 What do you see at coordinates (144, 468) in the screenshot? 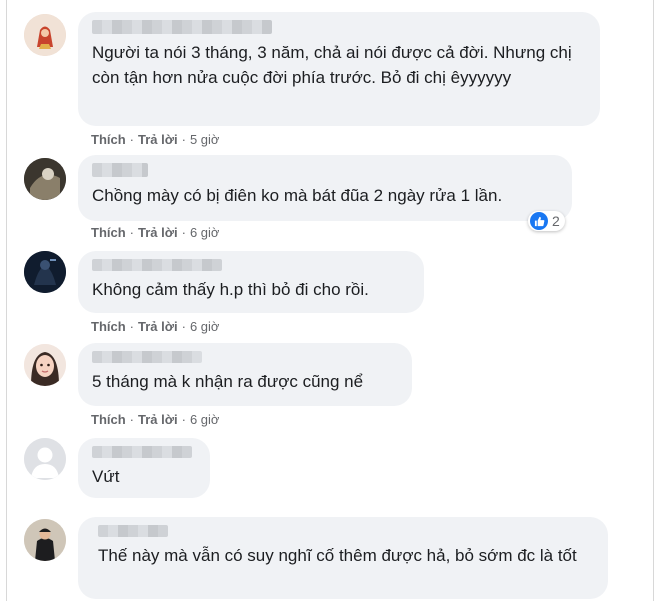
I see `comment-bubble: Vứt` at bounding box center [144, 468].